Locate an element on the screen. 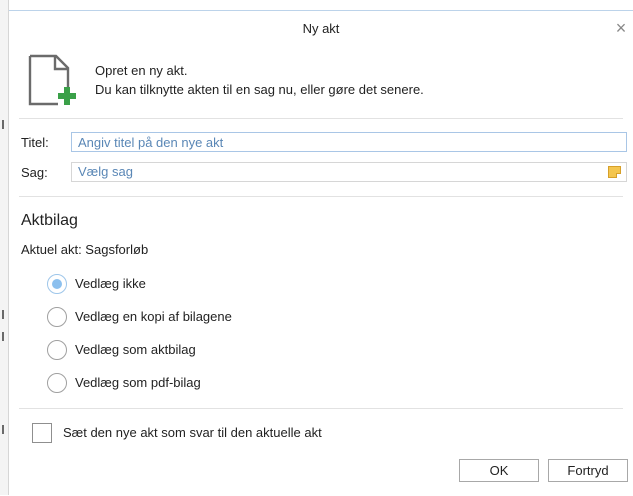 The height and width of the screenshot is (496, 633). new-document-icon is located at coordinates (52, 80).